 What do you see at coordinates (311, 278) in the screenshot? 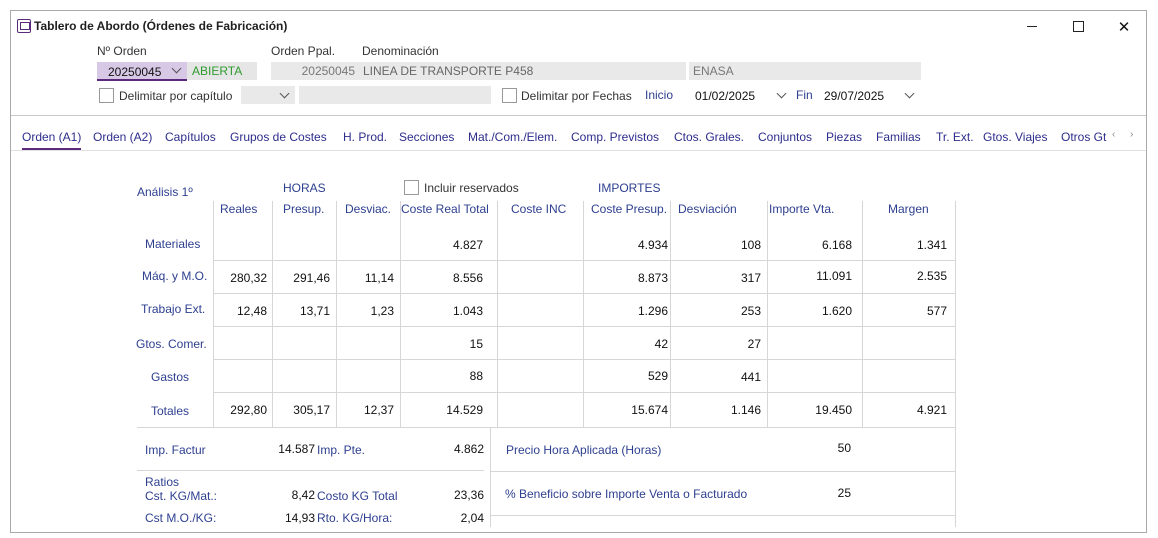
I see `table-cell: 291,46` at bounding box center [311, 278].